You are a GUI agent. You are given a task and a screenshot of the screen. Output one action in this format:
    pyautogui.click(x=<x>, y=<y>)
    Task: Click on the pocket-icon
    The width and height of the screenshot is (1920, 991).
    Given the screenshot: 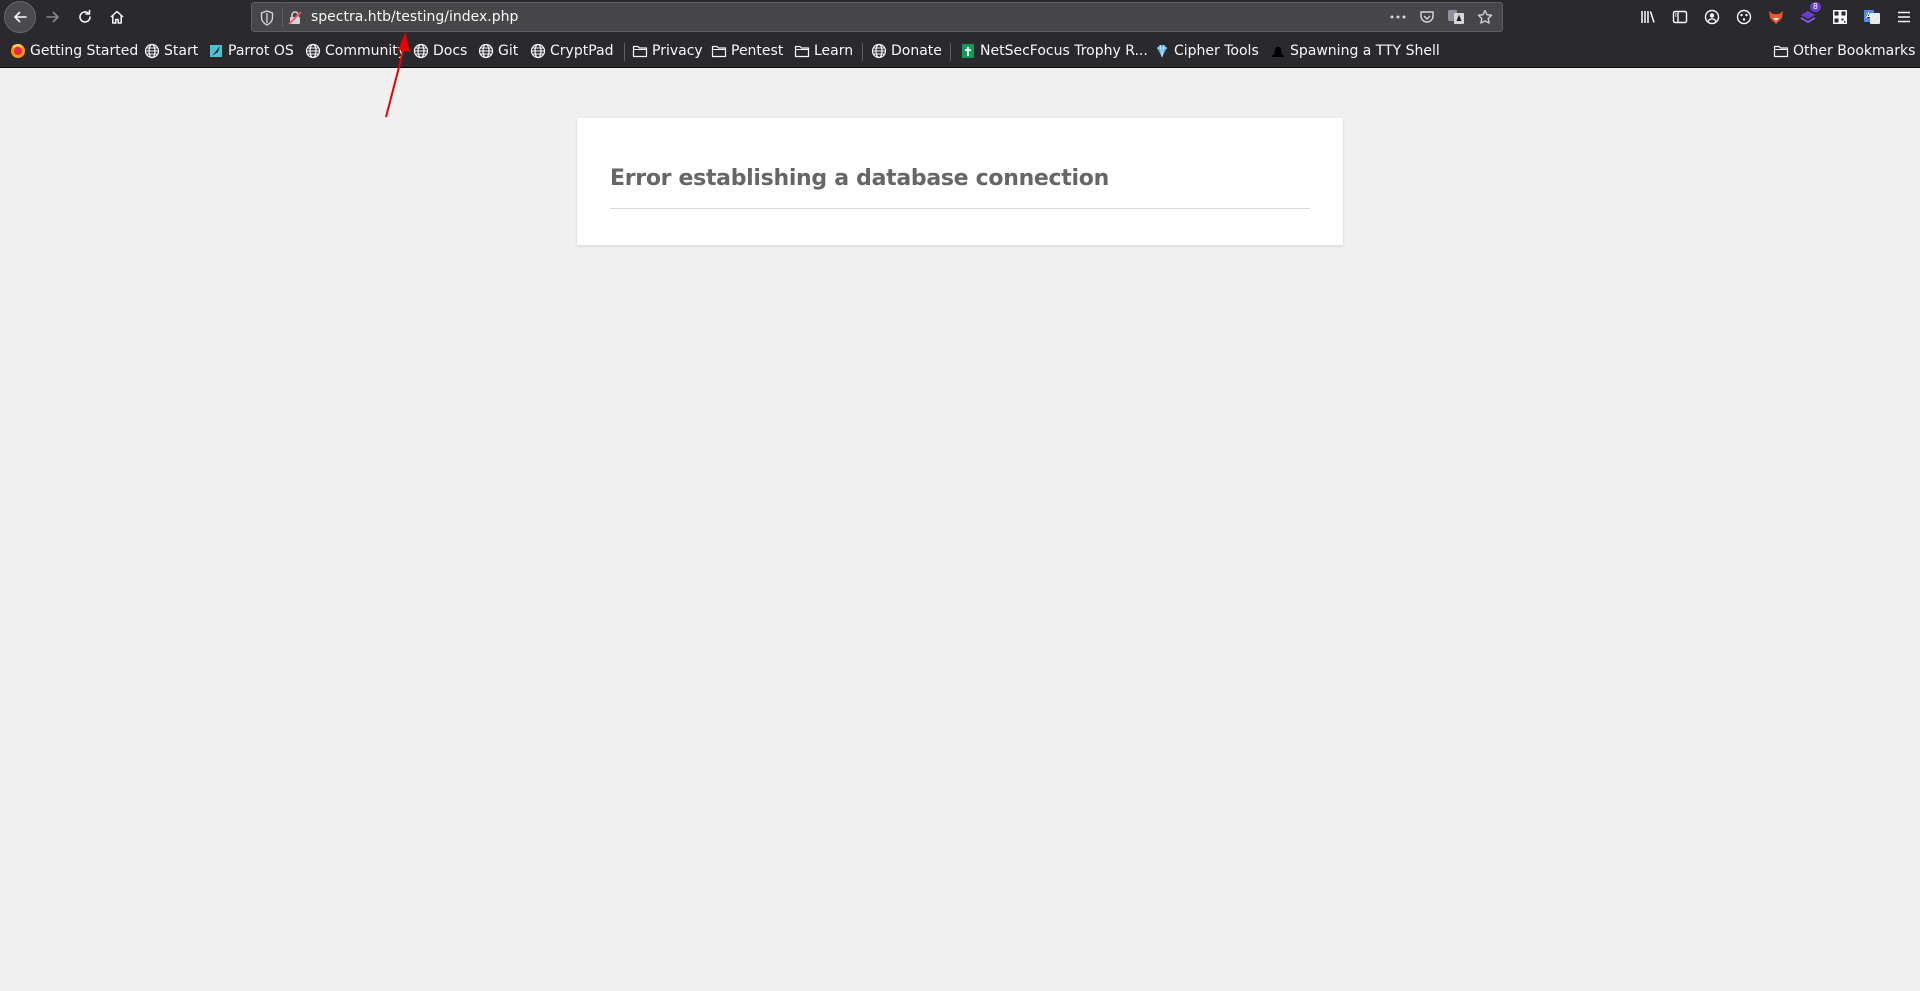 What is the action you would take?
    pyautogui.click(x=1427, y=17)
    